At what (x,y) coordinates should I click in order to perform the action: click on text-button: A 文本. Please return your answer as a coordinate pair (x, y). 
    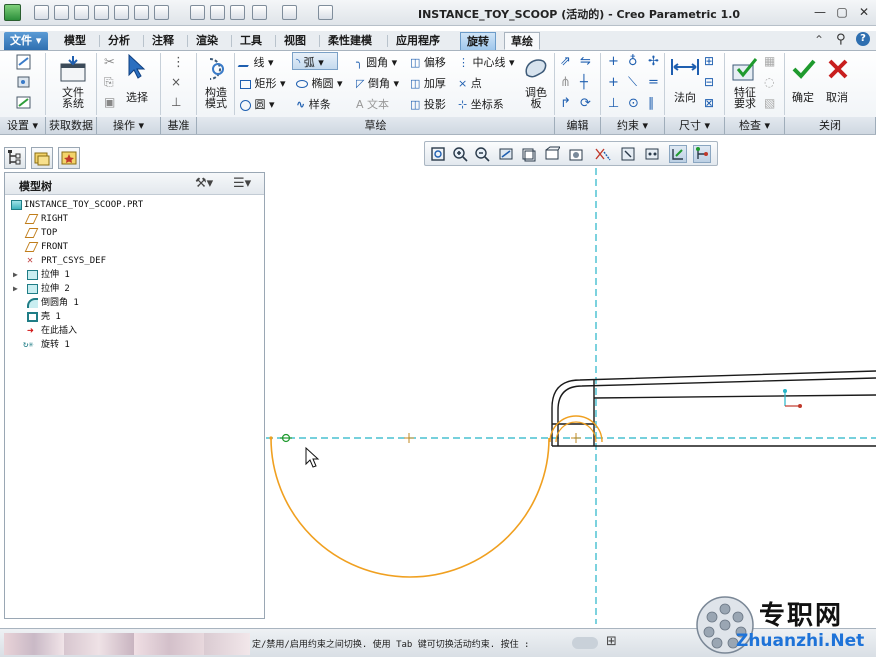
    Looking at the image, I should click on (372, 104).